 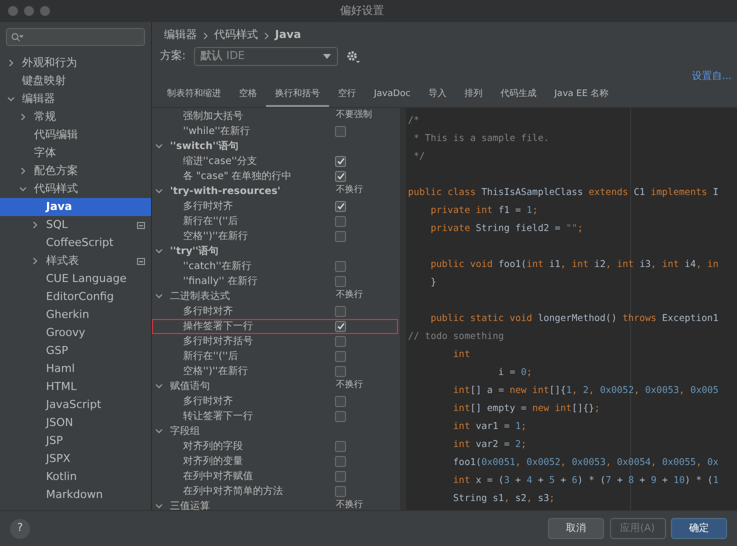 I want to click on sidebar-item: 外观和行为, so click(x=75, y=63).